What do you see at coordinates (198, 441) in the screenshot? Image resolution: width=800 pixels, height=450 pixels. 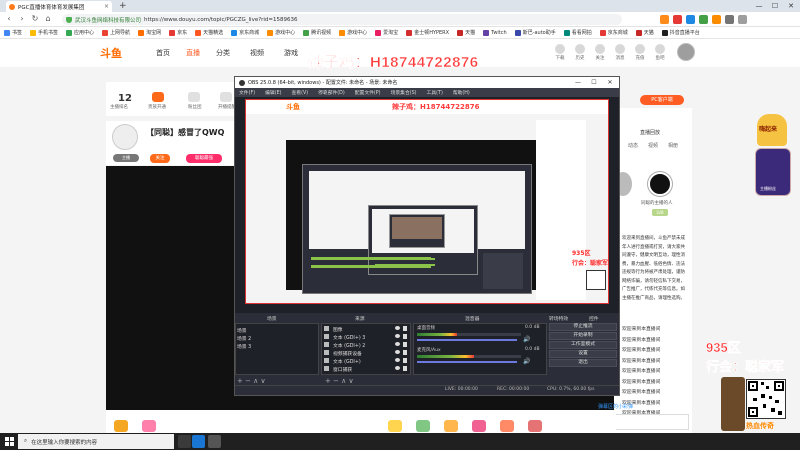 I see `browser-taskbar-icon` at bounding box center [198, 441].